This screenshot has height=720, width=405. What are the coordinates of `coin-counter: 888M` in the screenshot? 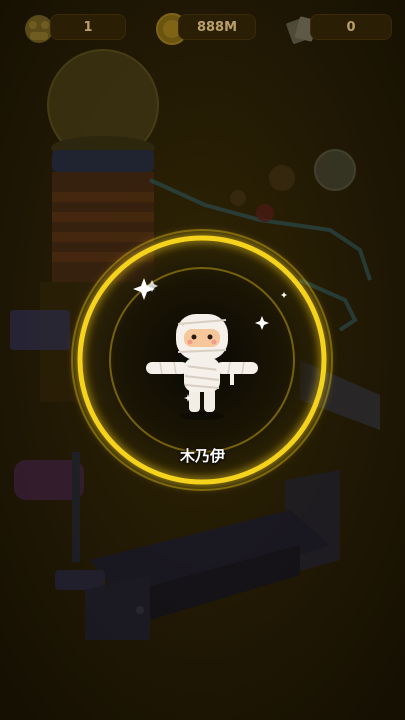 It's located at (217, 27).